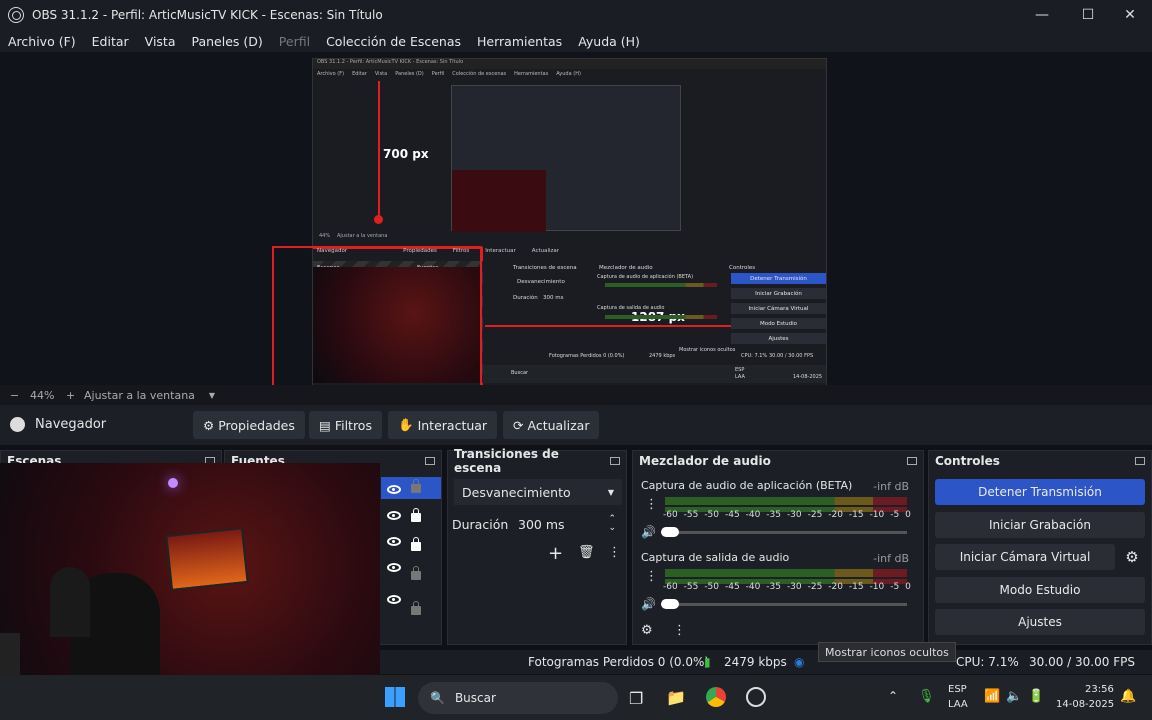  Describe the element at coordinates (518, 698) in the screenshot. I see `taskbar-search: 🔍 Buscar` at that location.